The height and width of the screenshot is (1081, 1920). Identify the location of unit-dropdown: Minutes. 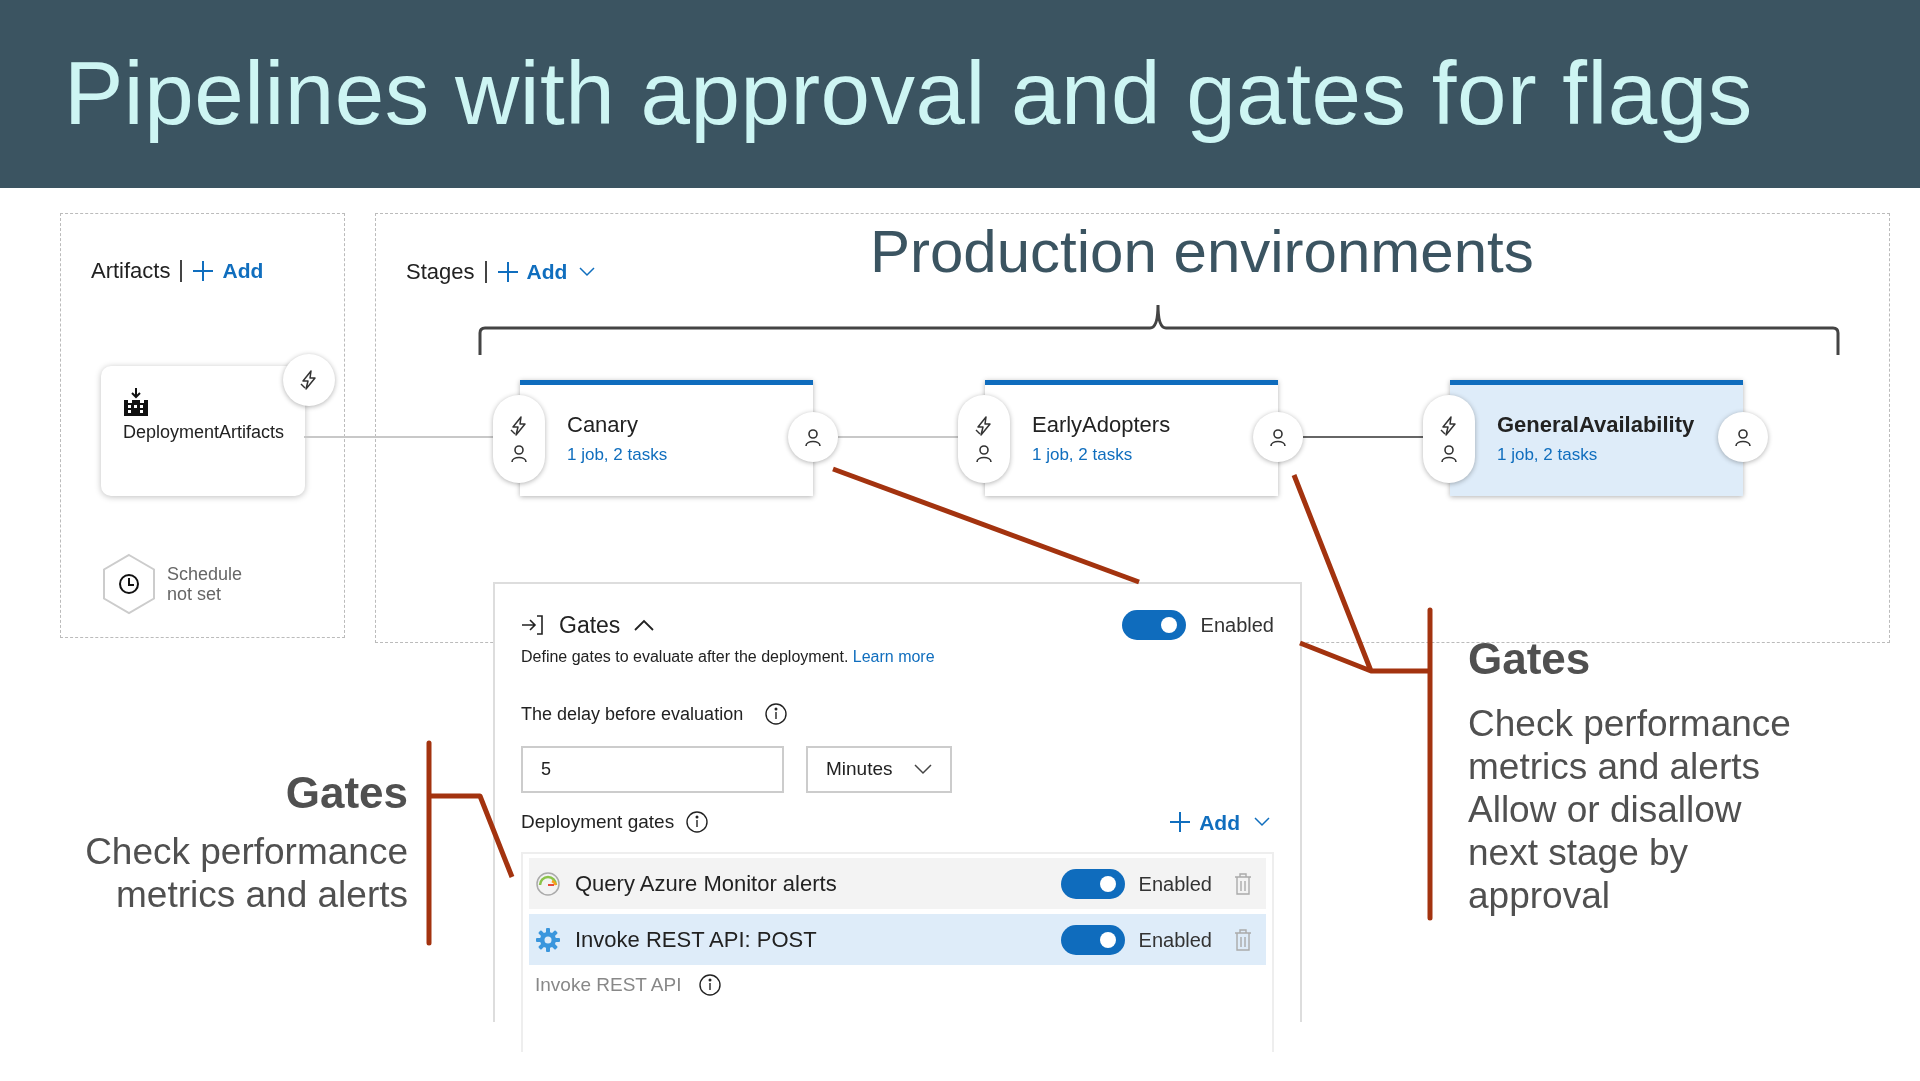
(879, 769).